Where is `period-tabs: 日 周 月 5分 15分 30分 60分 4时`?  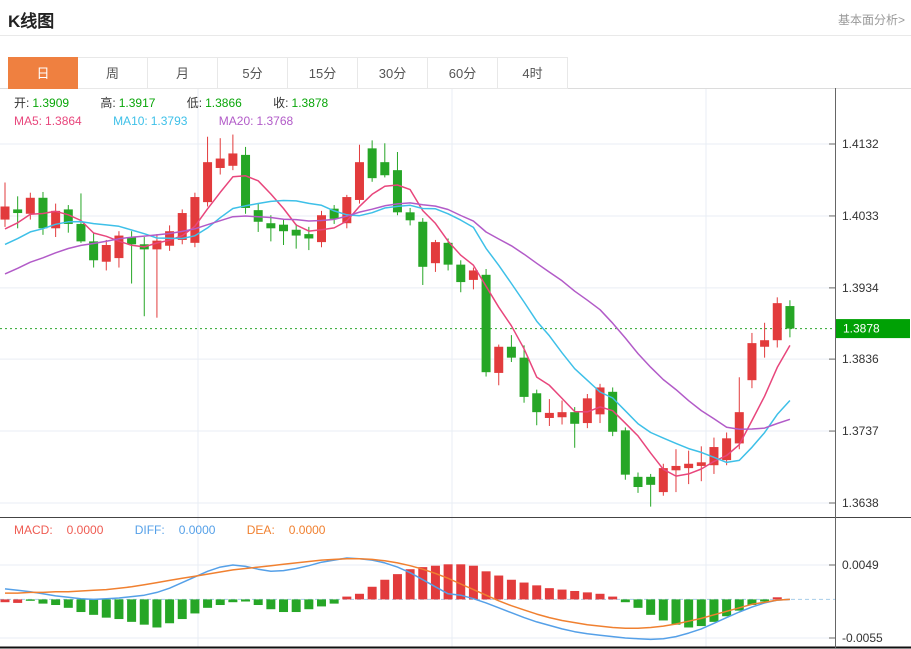 period-tabs: 日 周 月 5分 15分 30分 60分 4时 is located at coordinates (288, 73).